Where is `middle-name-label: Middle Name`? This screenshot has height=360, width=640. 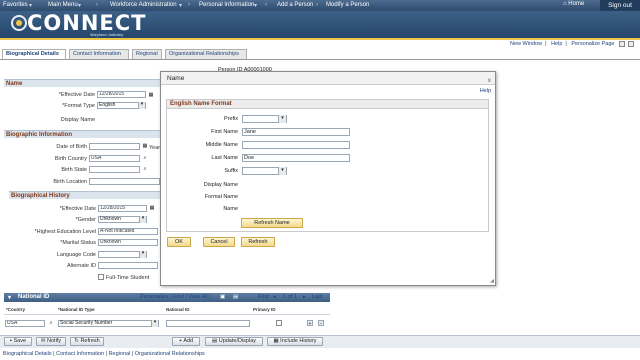 middle-name-label: Middle Name is located at coordinates (221, 145).